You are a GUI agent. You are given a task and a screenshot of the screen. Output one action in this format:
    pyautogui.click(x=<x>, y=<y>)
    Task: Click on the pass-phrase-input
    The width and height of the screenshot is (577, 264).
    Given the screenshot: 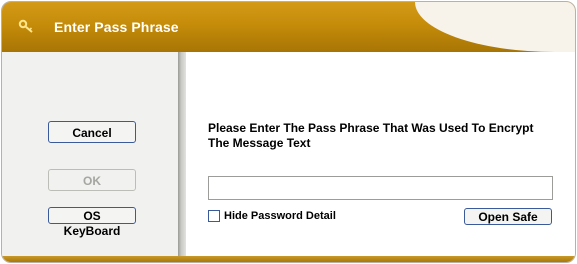 What is the action you would take?
    pyautogui.click(x=380, y=188)
    